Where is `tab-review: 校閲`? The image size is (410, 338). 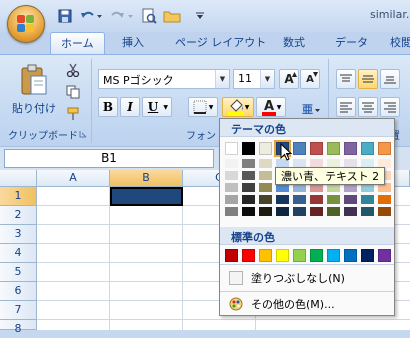 tab-review: 校閲 is located at coordinates (400, 43).